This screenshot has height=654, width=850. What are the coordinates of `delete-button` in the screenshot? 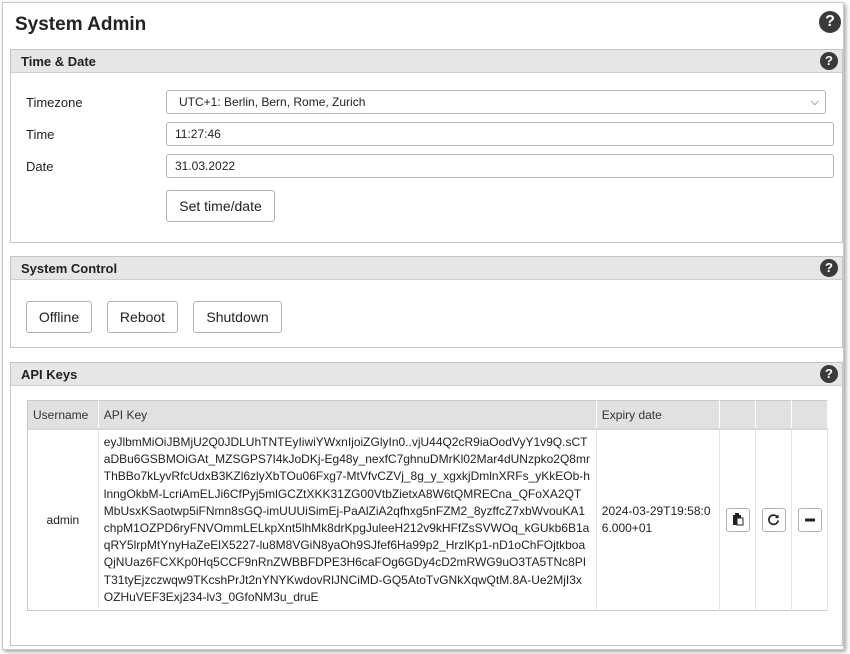 It's located at (809, 520).